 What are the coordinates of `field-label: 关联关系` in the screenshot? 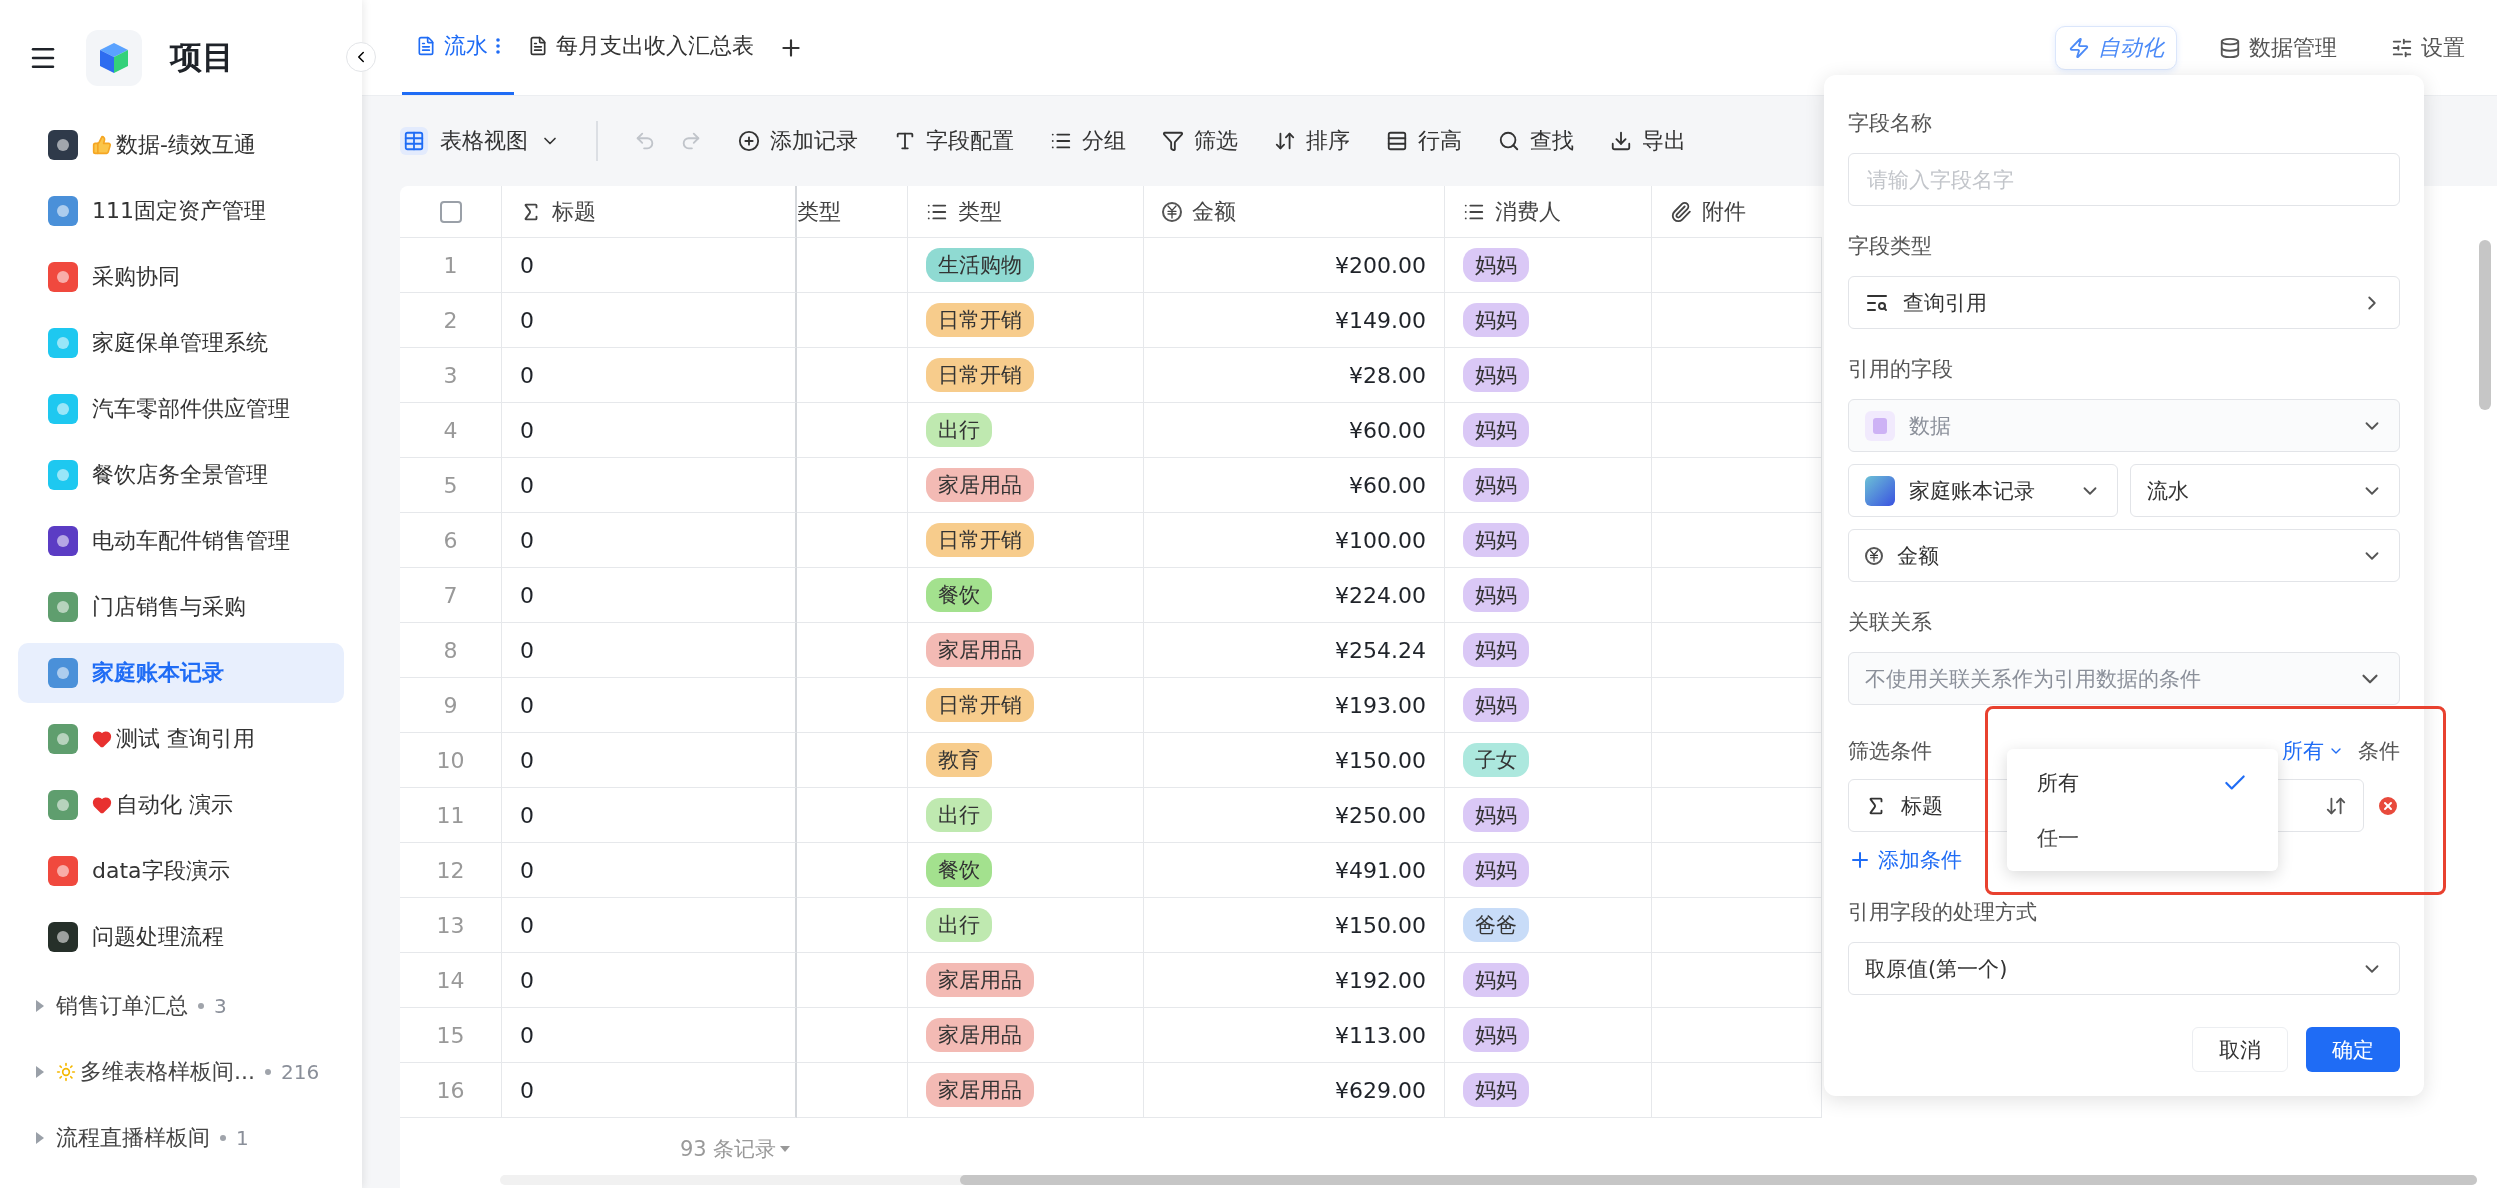 It's located at (1890, 622).